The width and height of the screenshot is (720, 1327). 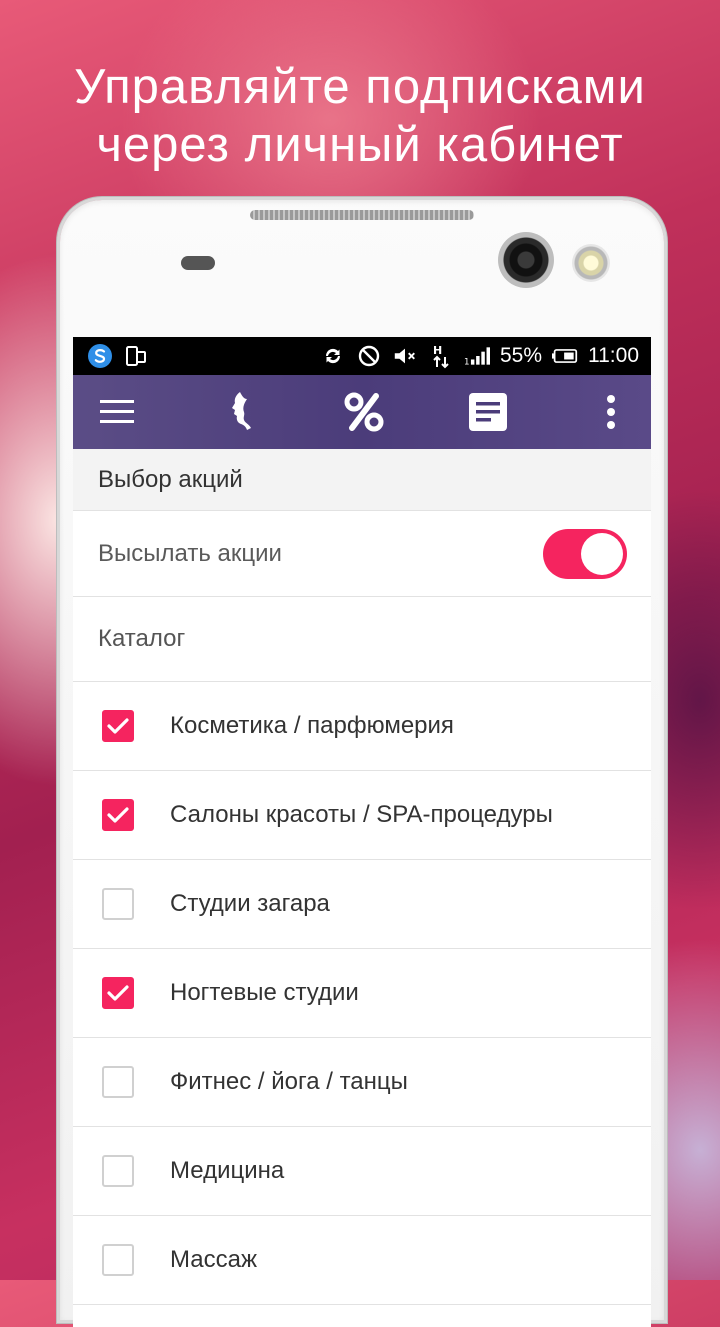 I want to click on signal-icon: 1, so click(x=477, y=356).